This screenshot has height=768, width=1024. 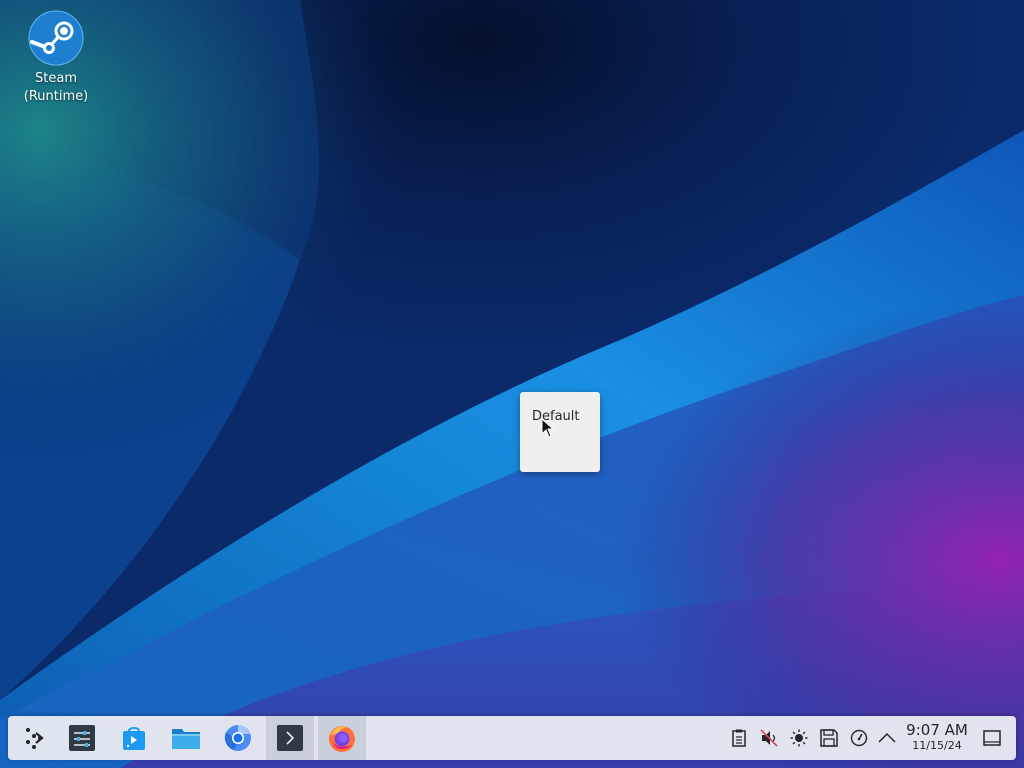 I want to click on performance-tray-button, so click(x=859, y=738).